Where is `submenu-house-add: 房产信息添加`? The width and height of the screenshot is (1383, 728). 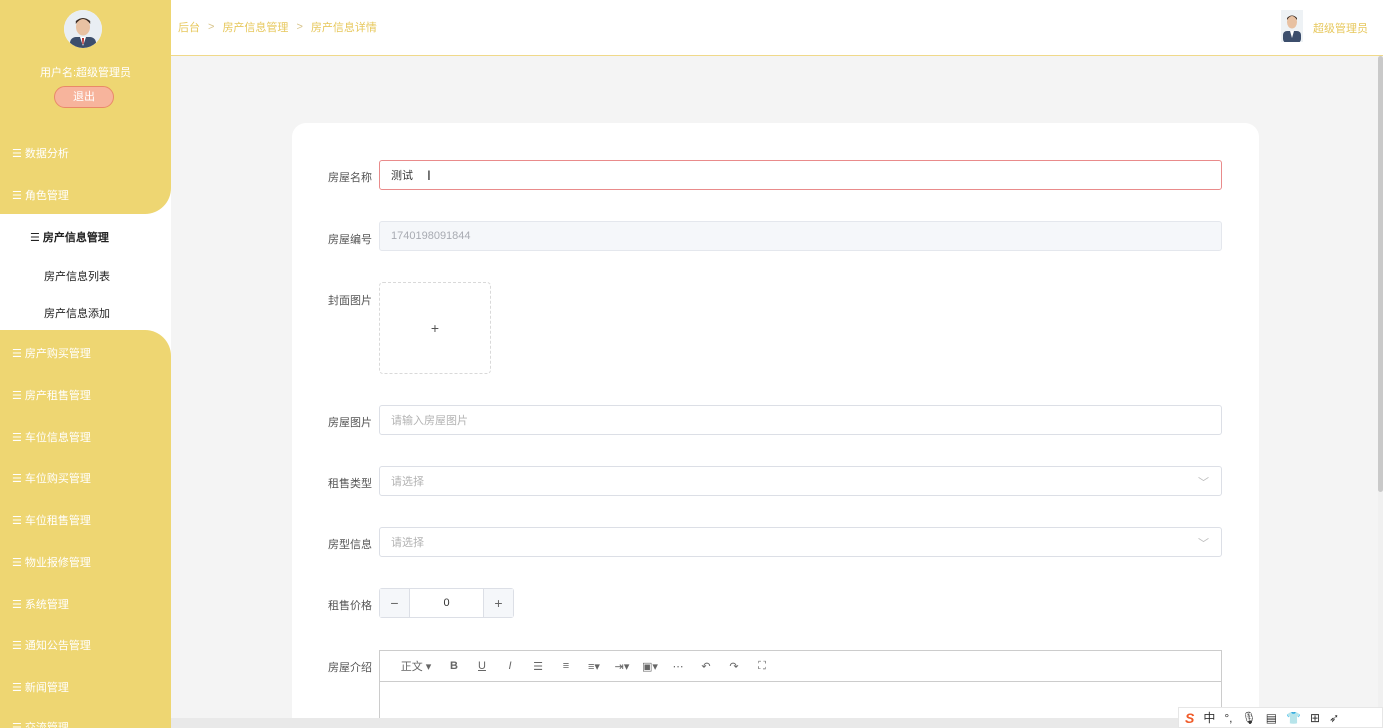
submenu-house-add: 房产信息添加 is located at coordinates (77, 313).